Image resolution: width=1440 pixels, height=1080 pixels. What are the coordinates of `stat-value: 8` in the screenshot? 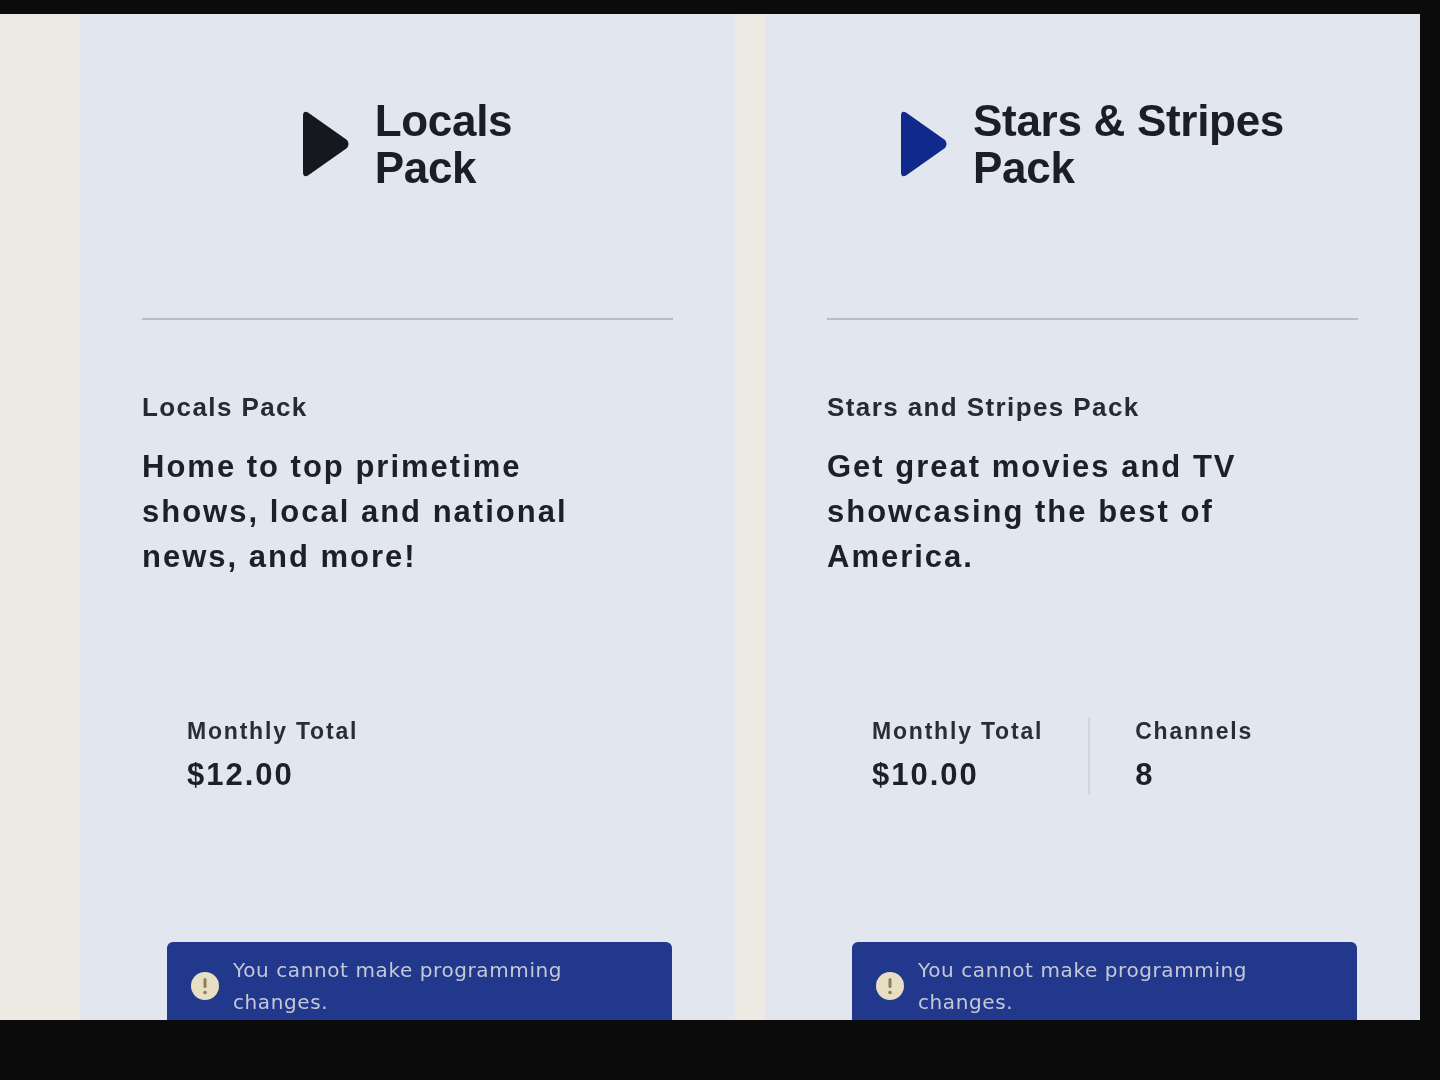 It's located at (1145, 775).